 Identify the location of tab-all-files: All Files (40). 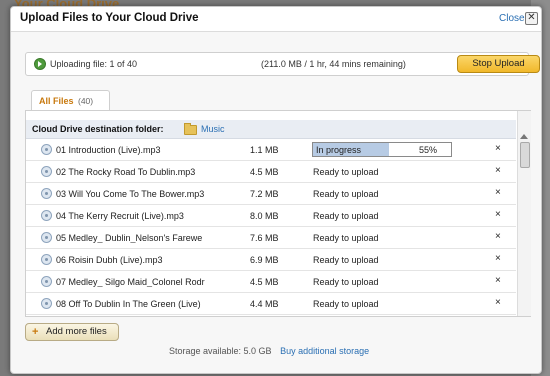
(70, 100).